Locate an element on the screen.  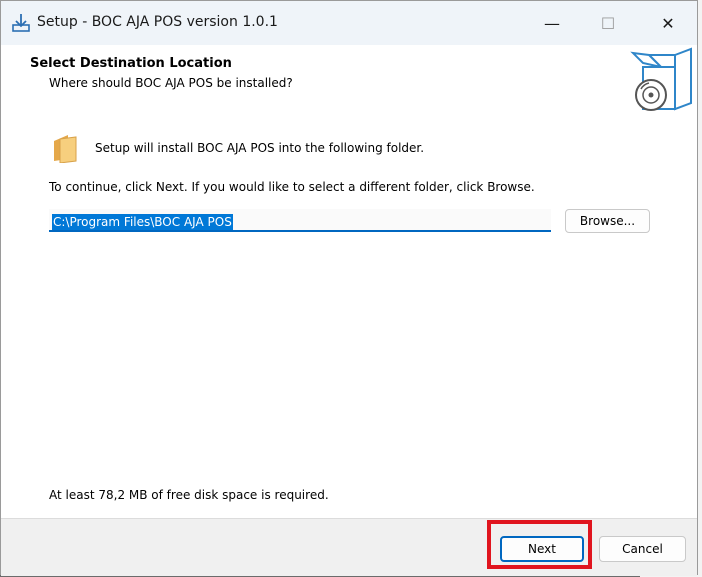
folder-icon is located at coordinates (65, 149).